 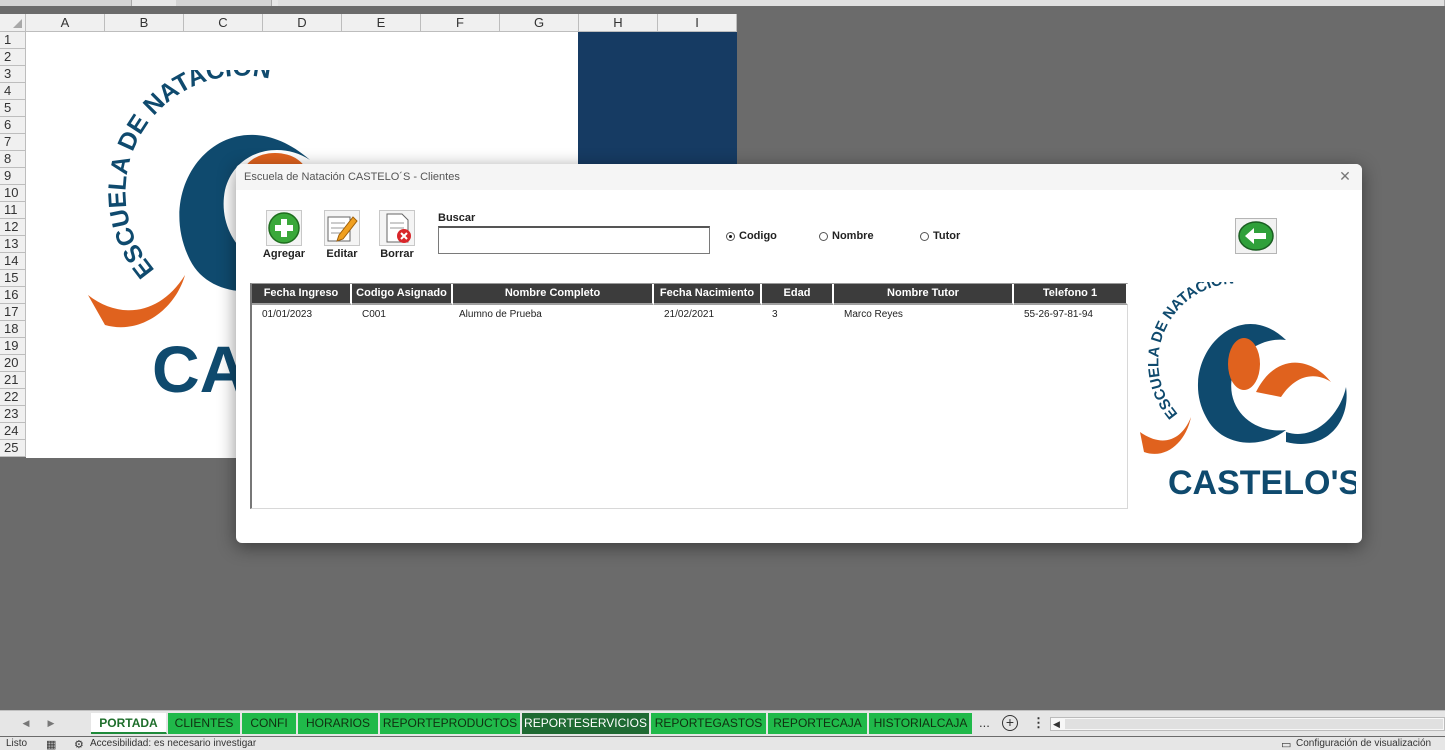 I want to click on radio-nombre: Nombre, so click(x=846, y=236).